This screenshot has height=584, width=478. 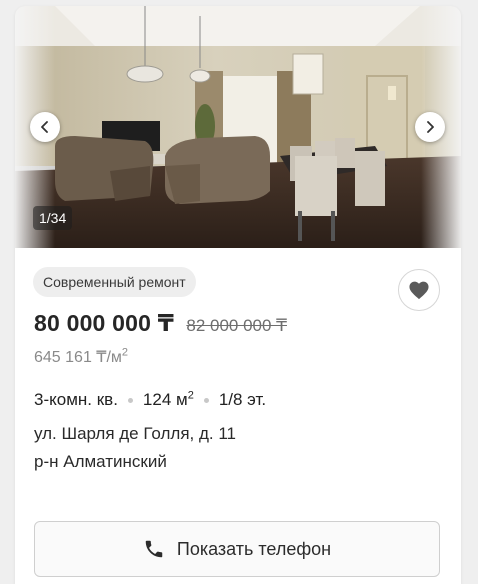 I want to click on gallery-next-button, so click(x=430, y=127).